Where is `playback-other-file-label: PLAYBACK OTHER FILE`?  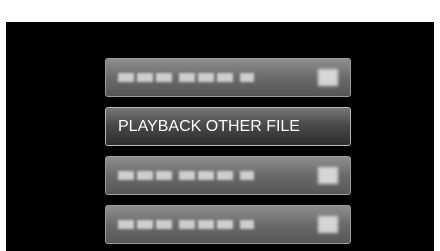
playback-other-file-label: PLAYBACK OTHER FILE is located at coordinates (209, 126).